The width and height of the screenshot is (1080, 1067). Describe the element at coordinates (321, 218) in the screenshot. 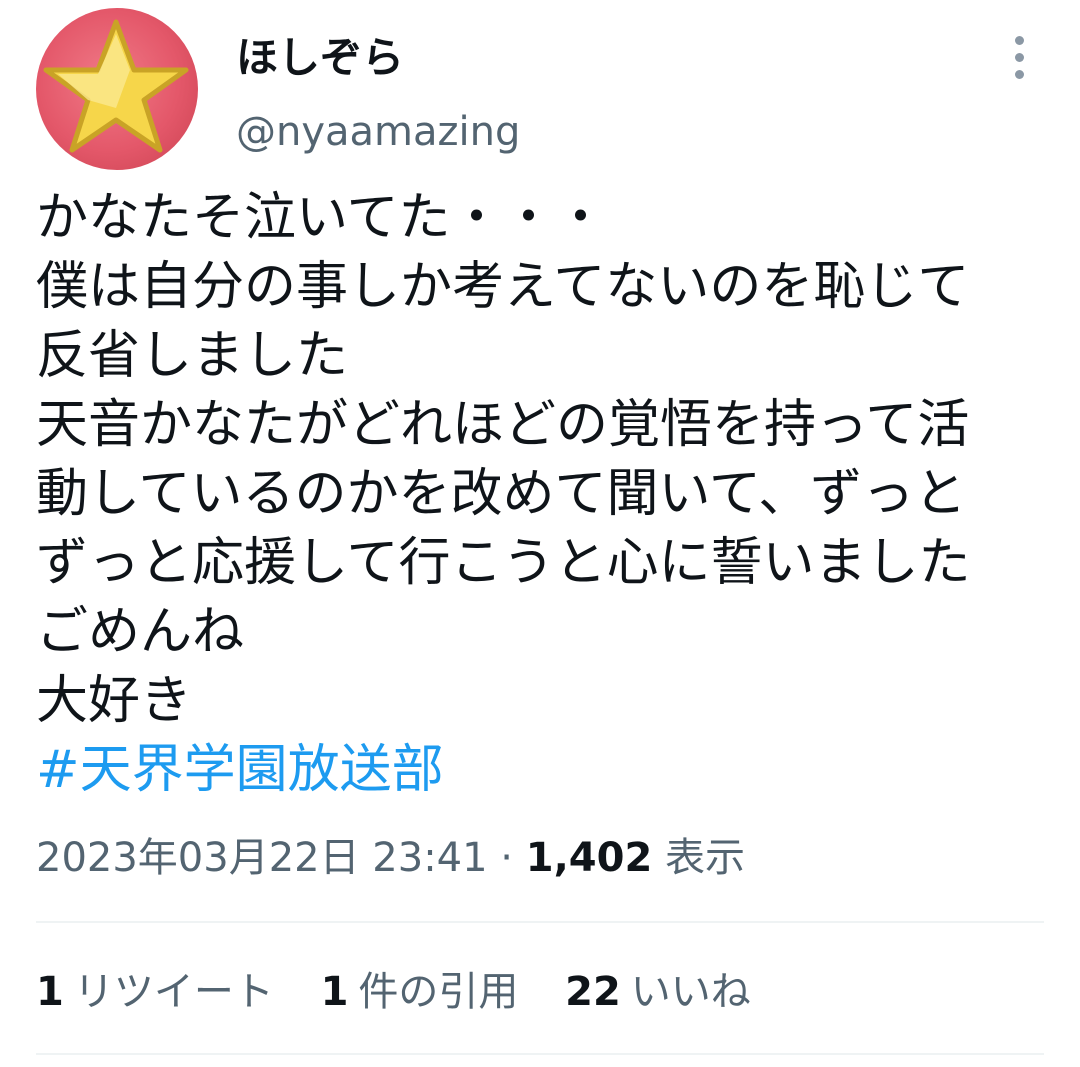

I see `tweet-text-line: かなたそ泣いてた・・・` at that location.